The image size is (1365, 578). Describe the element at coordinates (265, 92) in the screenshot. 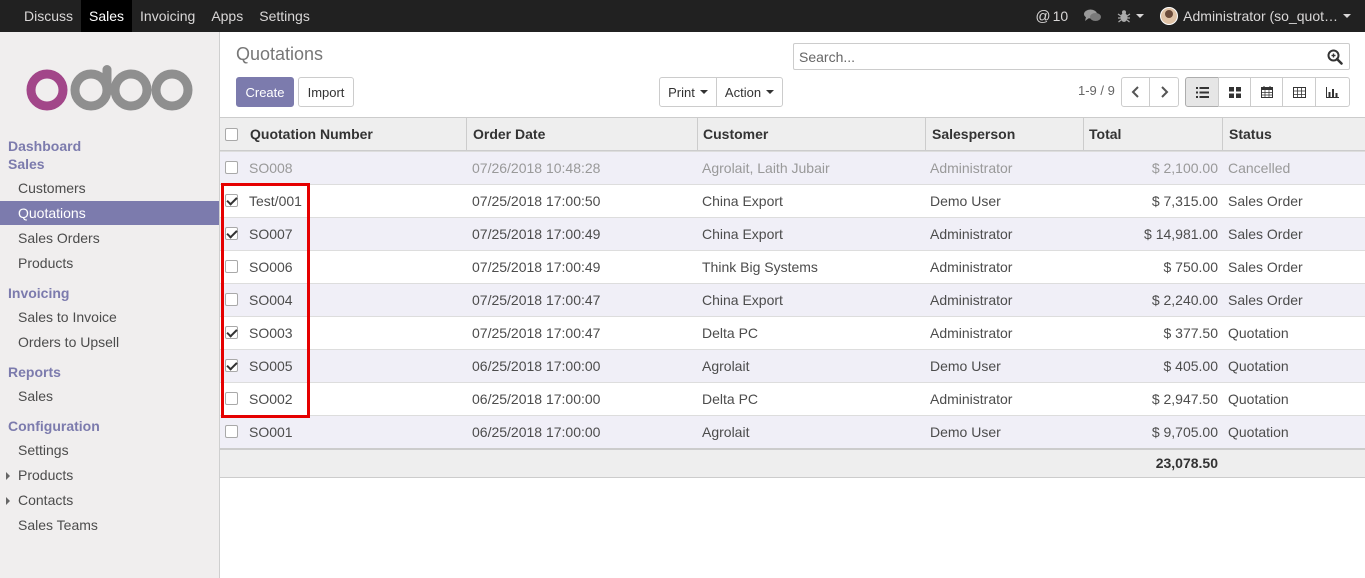

I see `create-button: Create` at that location.